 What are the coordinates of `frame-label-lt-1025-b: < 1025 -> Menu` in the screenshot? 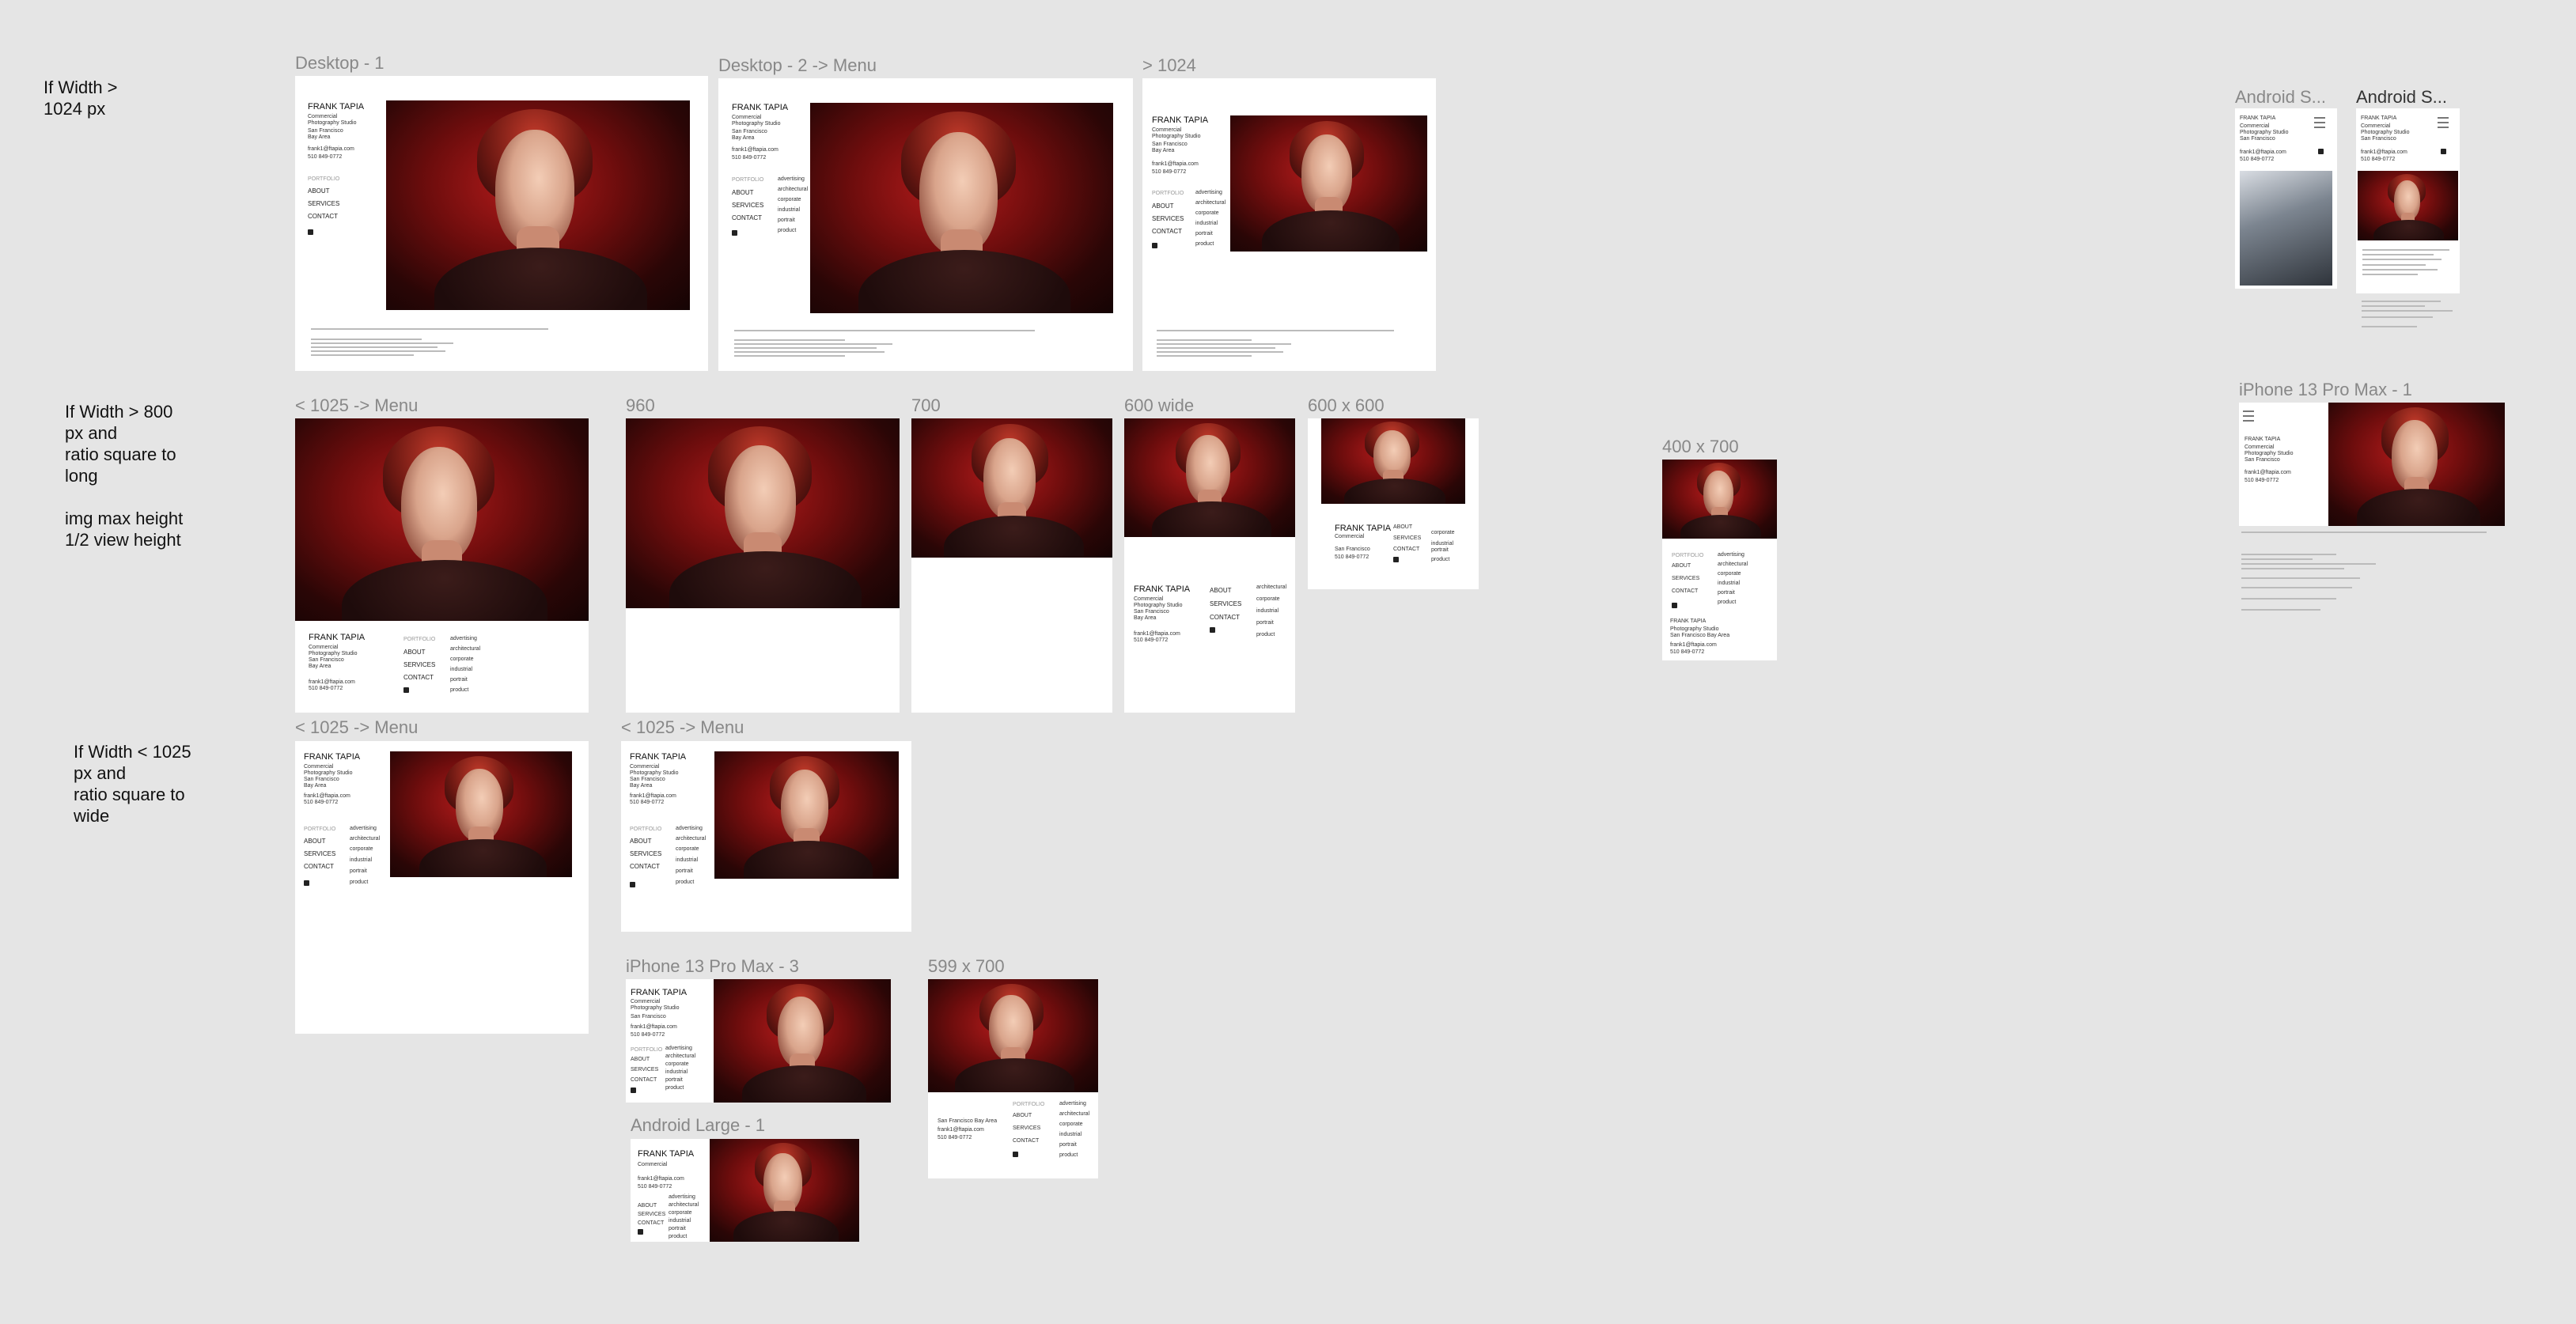 It's located at (356, 727).